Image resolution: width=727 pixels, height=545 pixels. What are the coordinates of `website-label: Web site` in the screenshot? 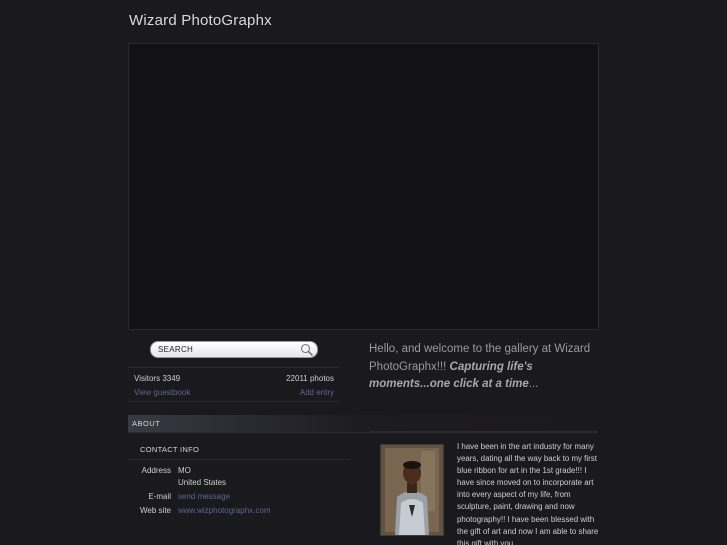 It's located at (155, 510).